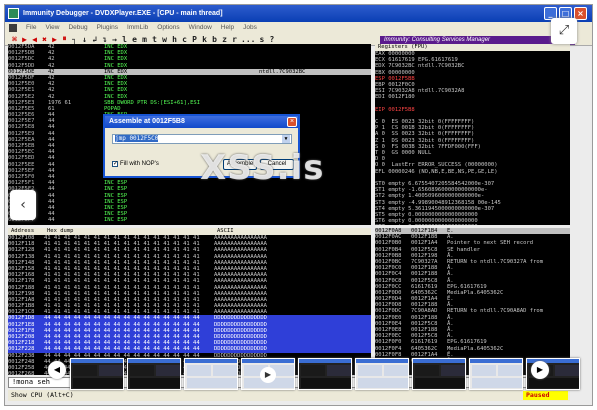 This screenshot has height=410, width=597. I want to click on toolbar-button-5: ⏸, so click(64, 39).